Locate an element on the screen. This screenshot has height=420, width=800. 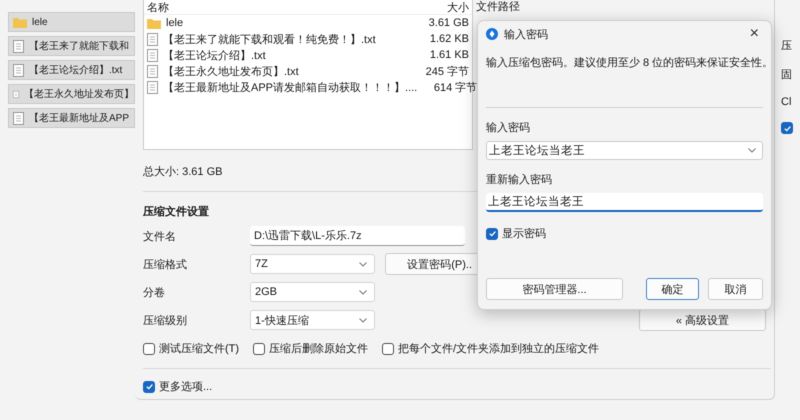
dialog-title: 输入密码 is located at coordinates (526, 35).